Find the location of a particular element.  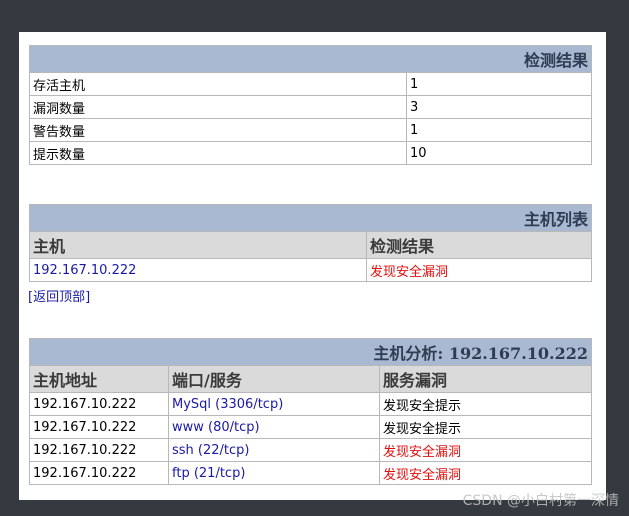

port-link: ftp (21/tcp) is located at coordinates (274, 473).